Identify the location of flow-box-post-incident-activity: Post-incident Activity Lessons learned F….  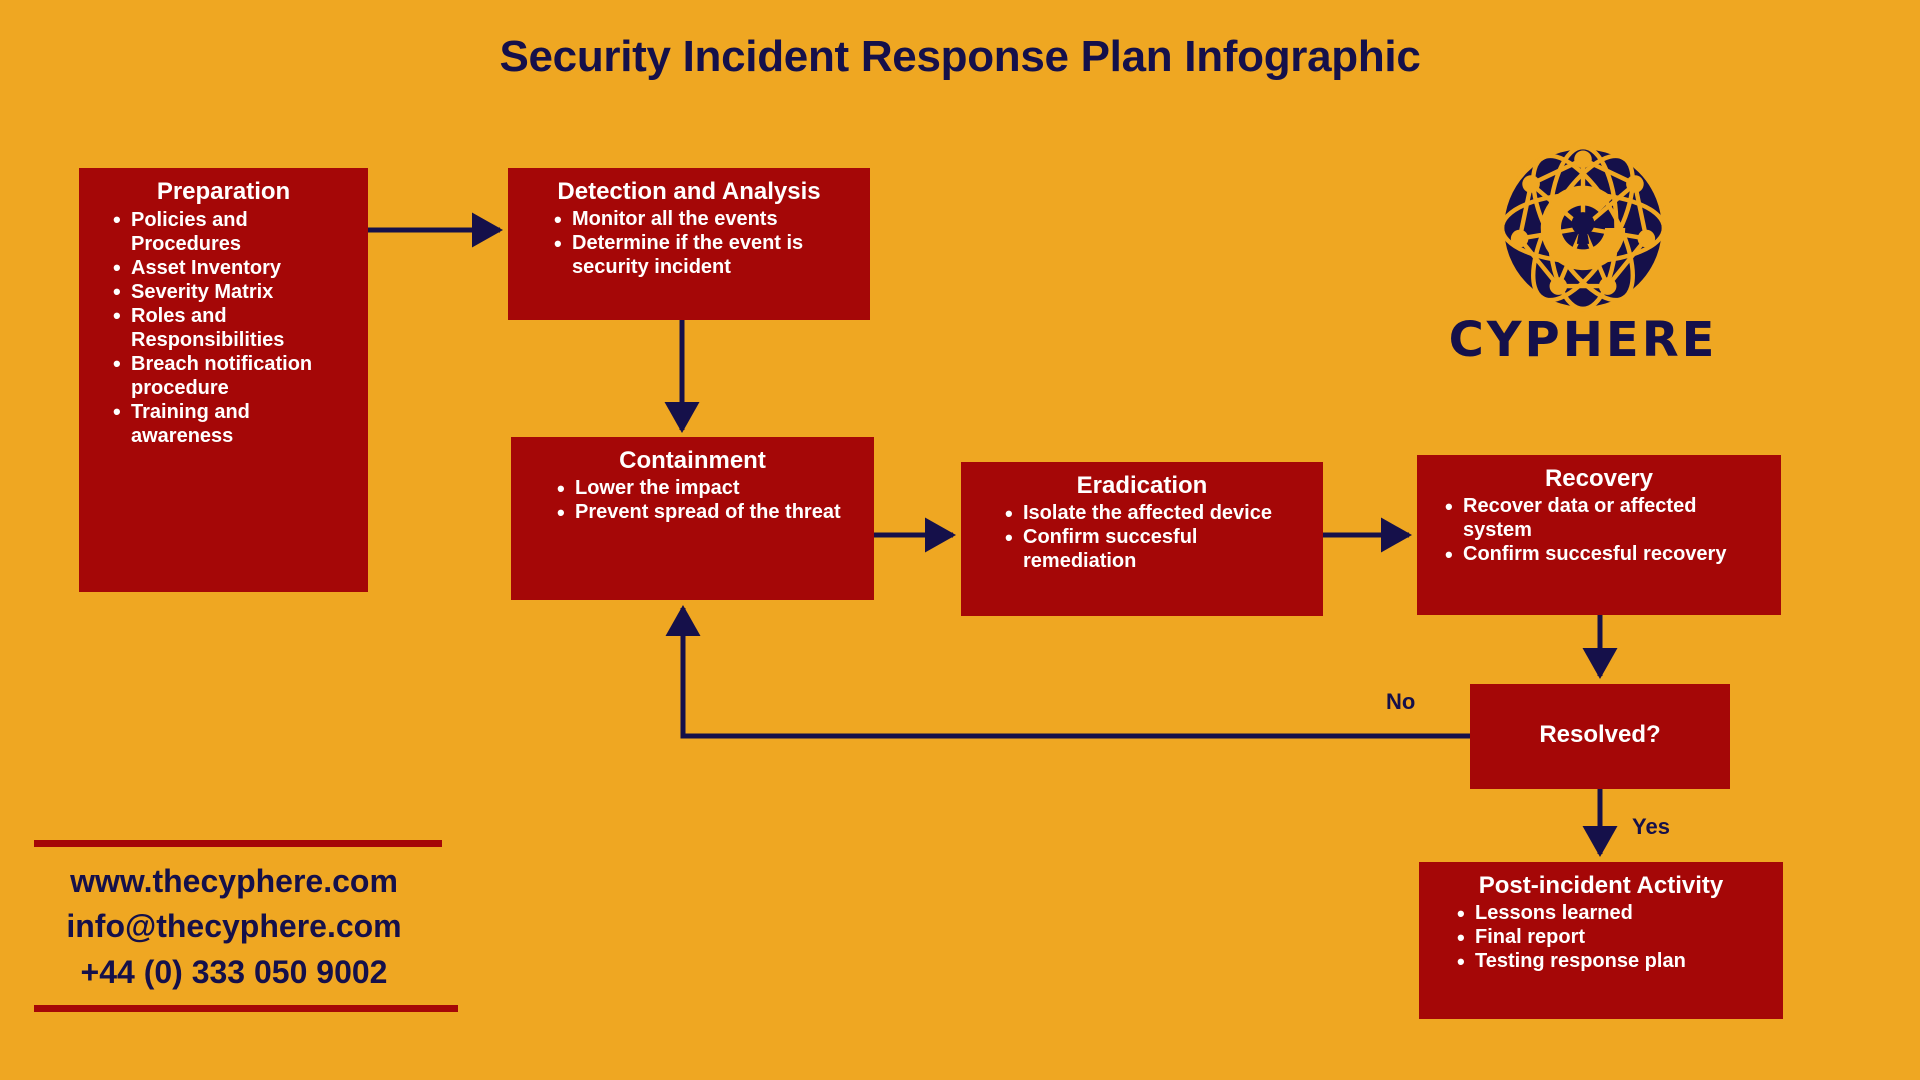
(1601, 940).